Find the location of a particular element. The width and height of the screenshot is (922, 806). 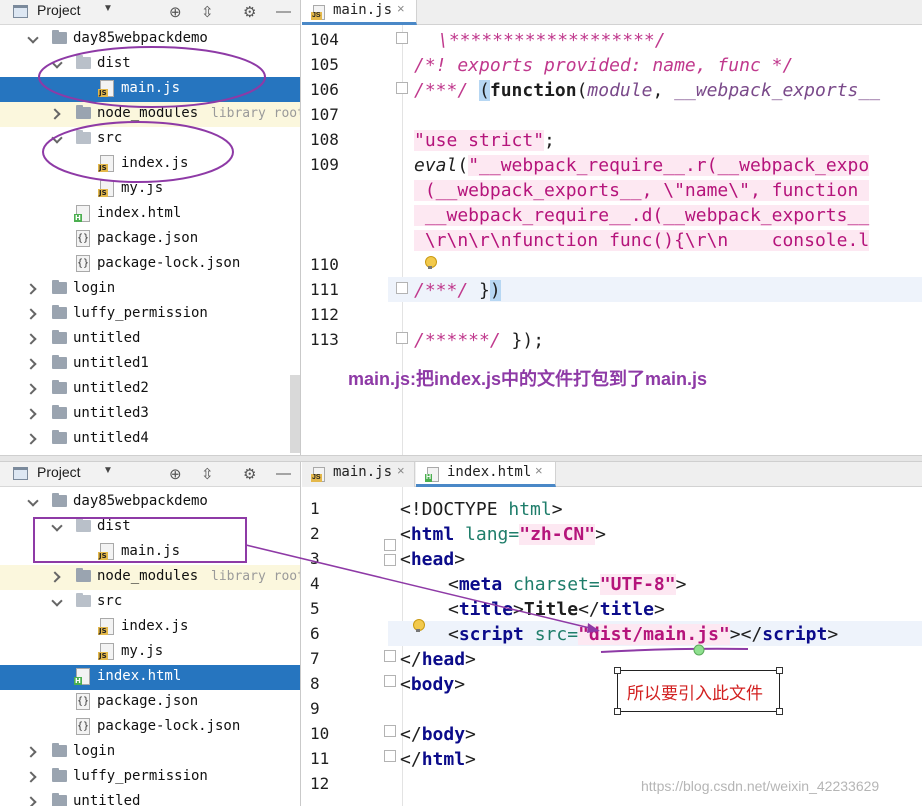

tree-item-label: day85webpackdemo is located at coordinates (140, 38).